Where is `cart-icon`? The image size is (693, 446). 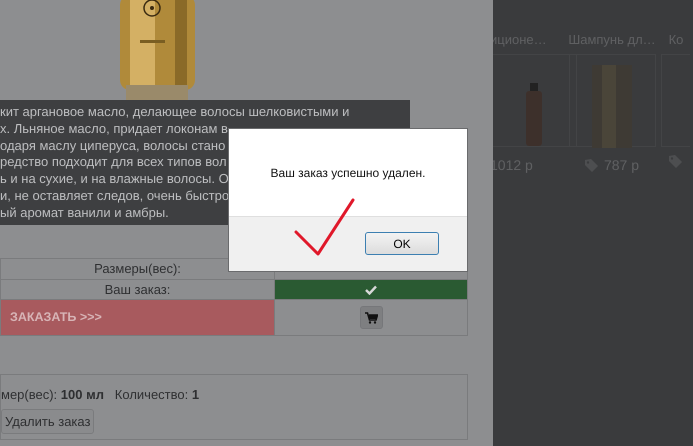 cart-icon is located at coordinates (371, 318).